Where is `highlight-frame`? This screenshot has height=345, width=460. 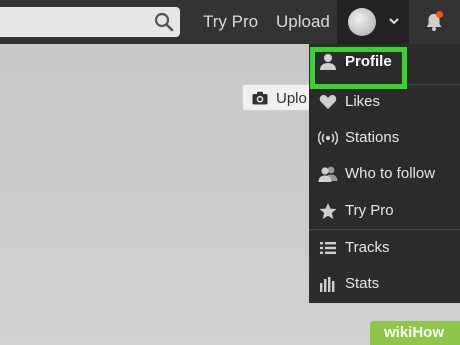
highlight-frame is located at coordinates (358, 68).